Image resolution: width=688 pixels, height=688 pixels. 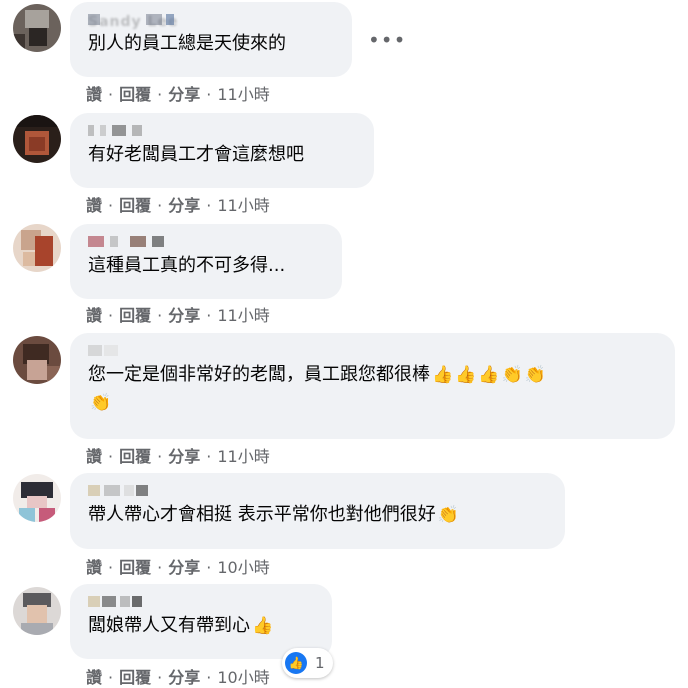 What do you see at coordinates (387, 40) in the screenshot?
I see `more-options-icon: •••` at bounding box center [387, 40].